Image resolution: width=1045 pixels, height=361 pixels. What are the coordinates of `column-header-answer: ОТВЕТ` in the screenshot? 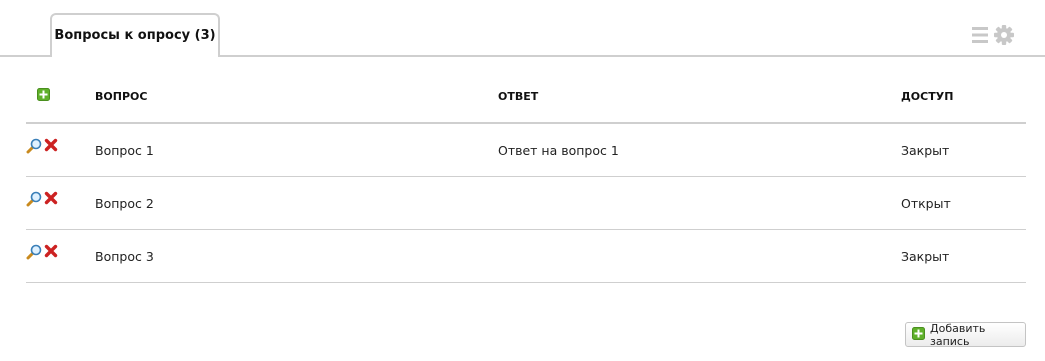 It's located at (518, 96).